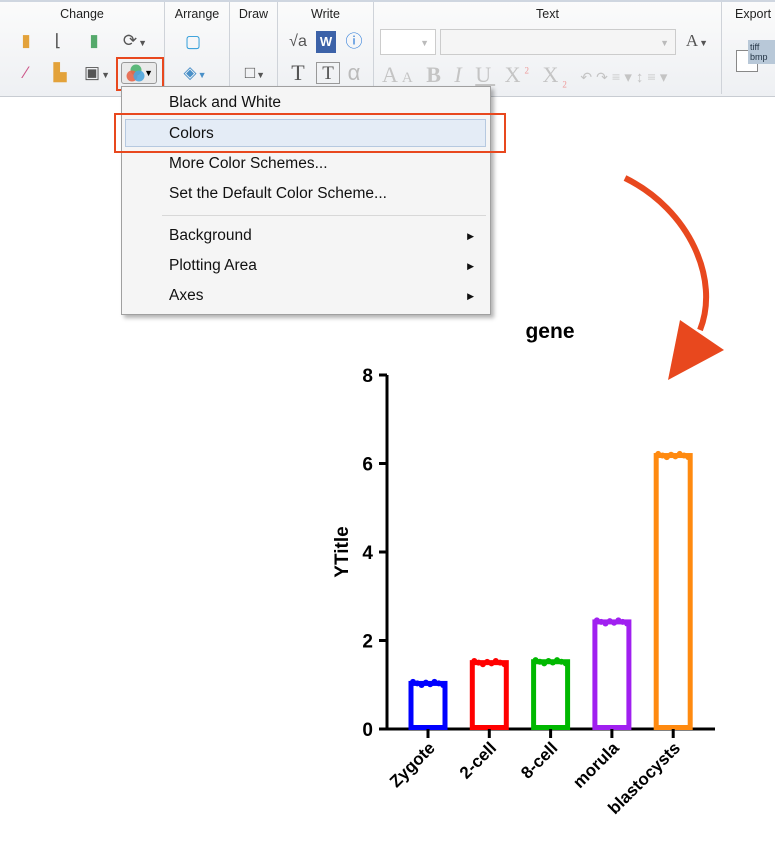  What do you see at coordinates (666, 253) in the screenshot?
I see `annotation-arrow` at bounding box center [666, 253].